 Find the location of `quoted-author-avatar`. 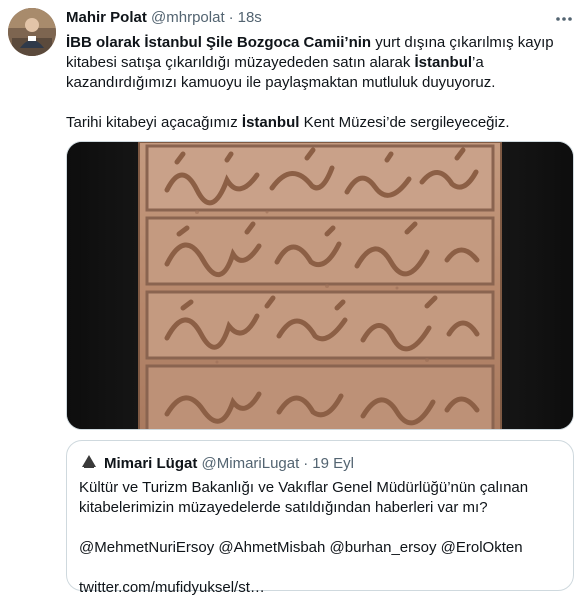

quoted-author-avatar is located at coordinates (89, 462).